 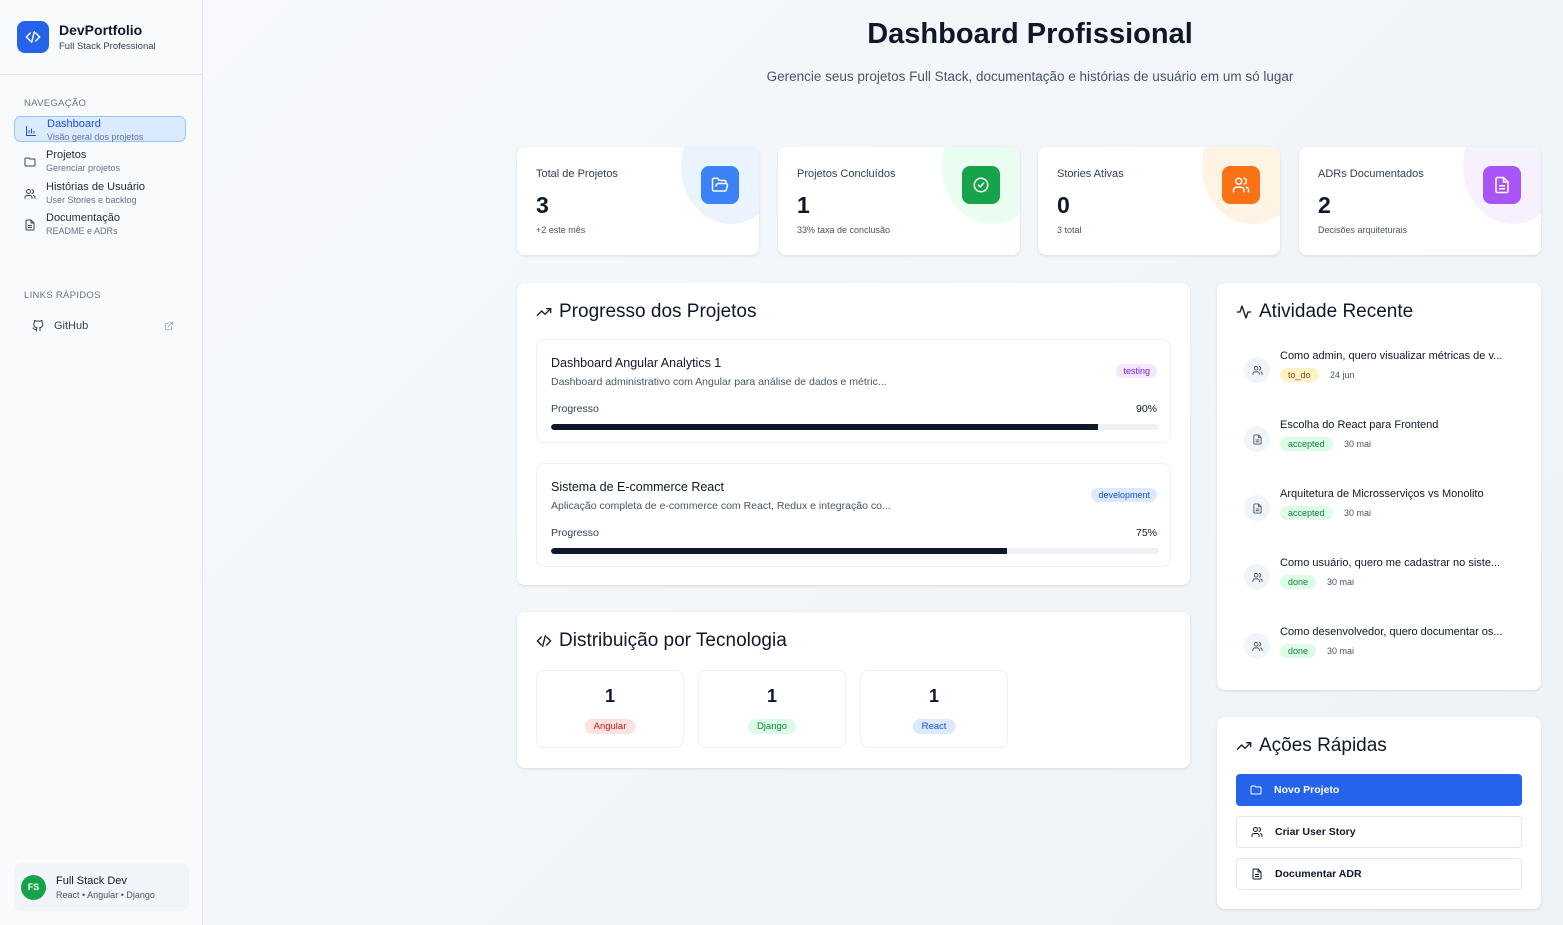 I want to click on new-project-button: Novo Projeto, so click(x=1379, y=790).